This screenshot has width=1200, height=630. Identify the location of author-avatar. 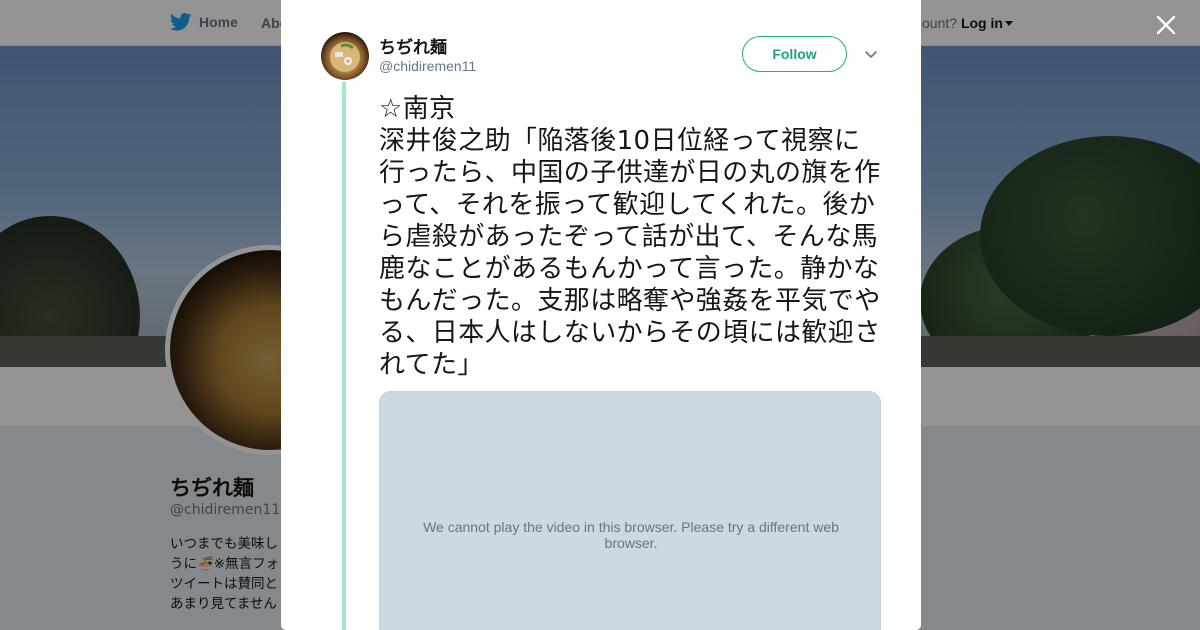
(345, 56).